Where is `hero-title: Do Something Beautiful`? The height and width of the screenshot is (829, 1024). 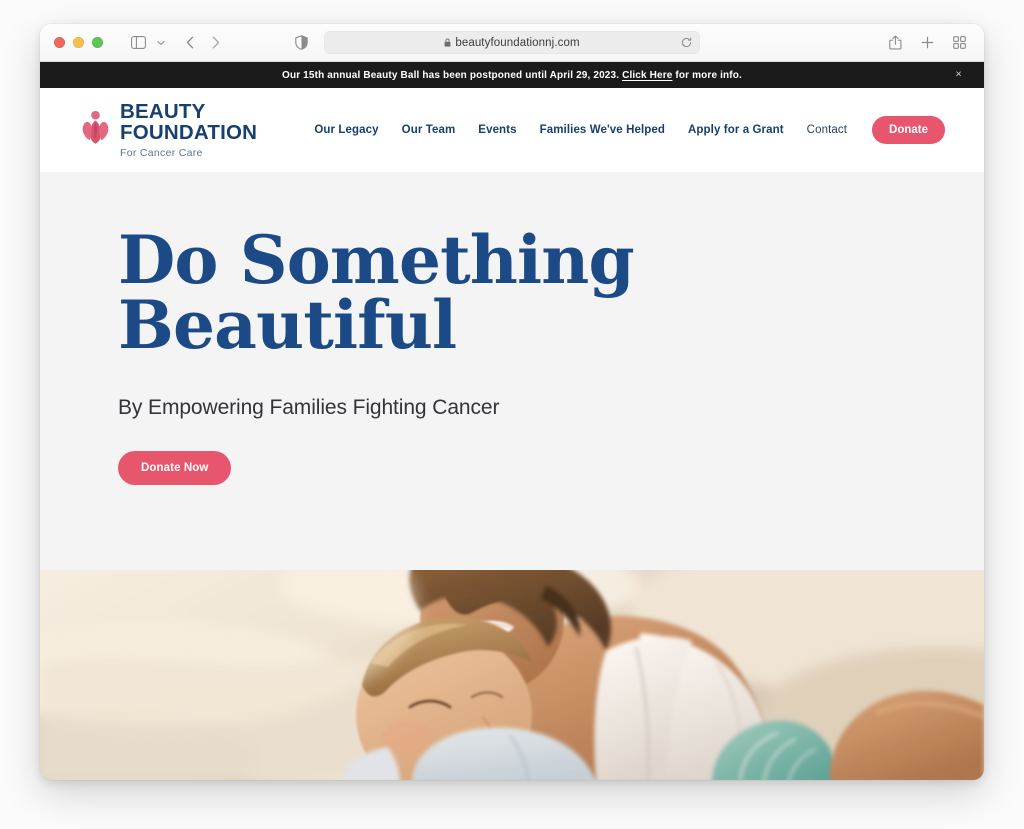
hero-title: Do Something Beautiful is located at coordinates (531, 296).